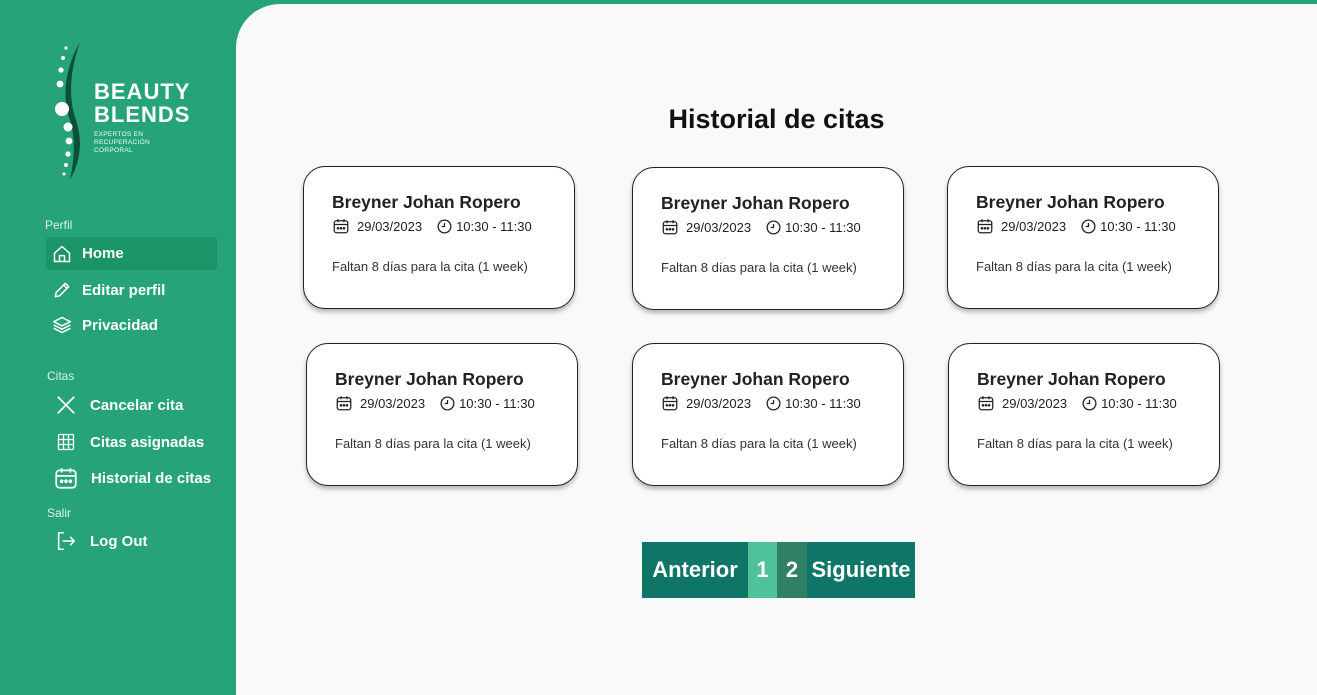 Image resolution: width=1317 pixels, height=695 pixels. What do you see at coordinates (776, 119) in the screenshot?
I see `page-title: Historial de citas` at bounding box center [776, 119].